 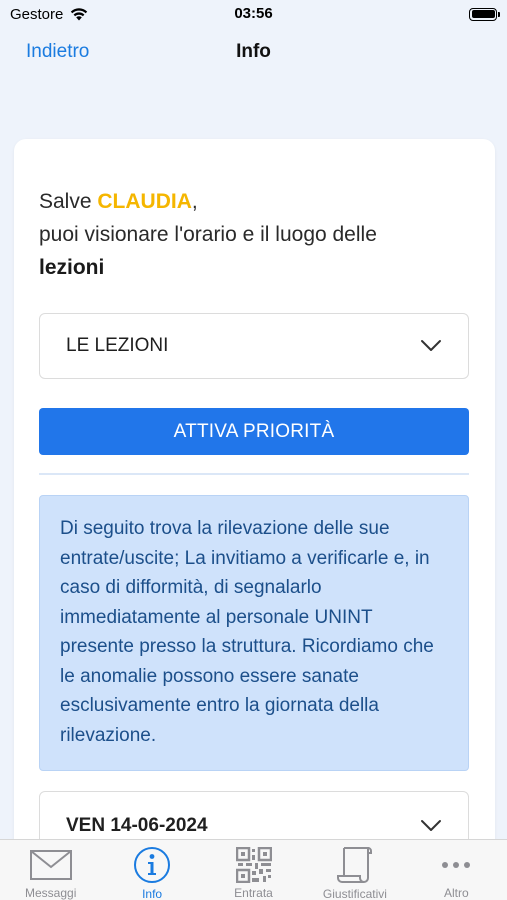 I want to click on greeting-line-2: puoi visionare l'orario e il luogo delle, so click(x=208, y=234).